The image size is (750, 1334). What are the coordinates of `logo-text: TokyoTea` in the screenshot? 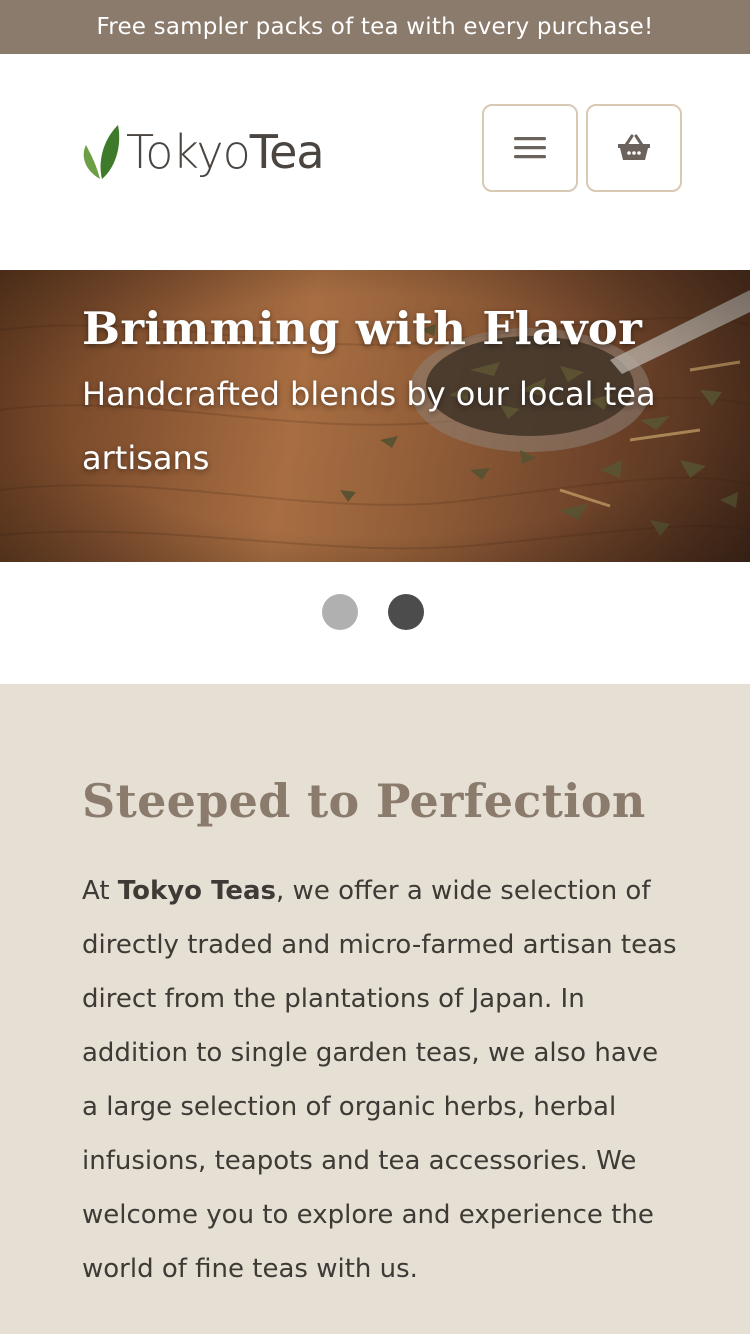 It's located at (225, 152).